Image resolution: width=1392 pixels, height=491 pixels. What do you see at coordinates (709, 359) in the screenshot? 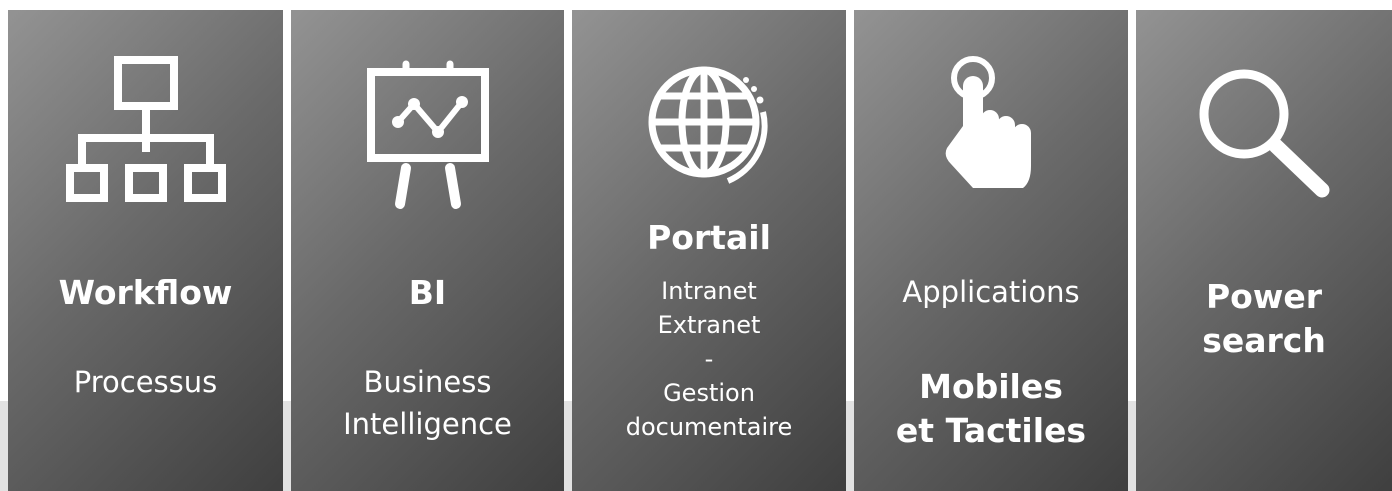
I see `panel-line: -` at bounding box center [709, 359].